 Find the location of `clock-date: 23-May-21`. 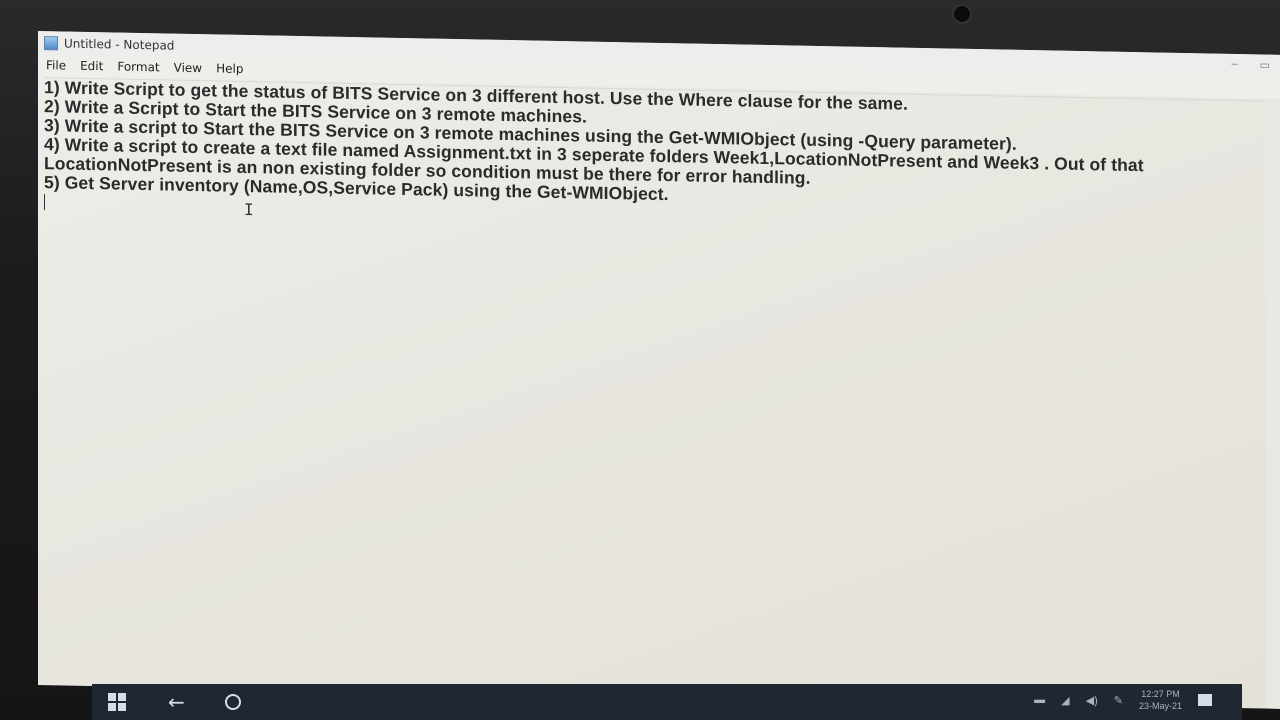

clock-date: 23-May-21 is located at coordinates (1160, 706).